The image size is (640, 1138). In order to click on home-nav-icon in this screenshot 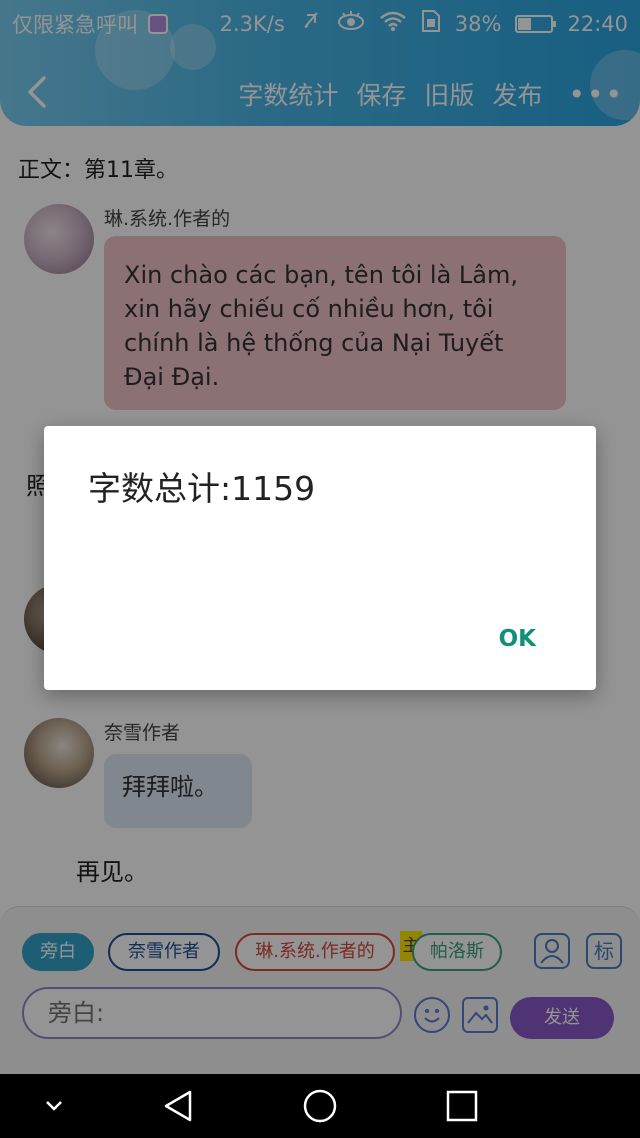, I will do `click(320, 1108)`.